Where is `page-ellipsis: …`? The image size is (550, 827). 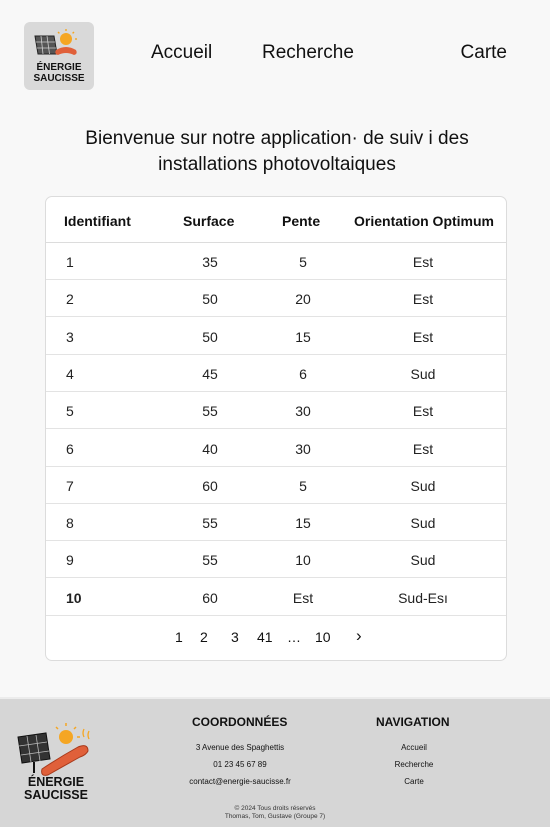 page-ellipsis: … is located at coordinates (294, 637).